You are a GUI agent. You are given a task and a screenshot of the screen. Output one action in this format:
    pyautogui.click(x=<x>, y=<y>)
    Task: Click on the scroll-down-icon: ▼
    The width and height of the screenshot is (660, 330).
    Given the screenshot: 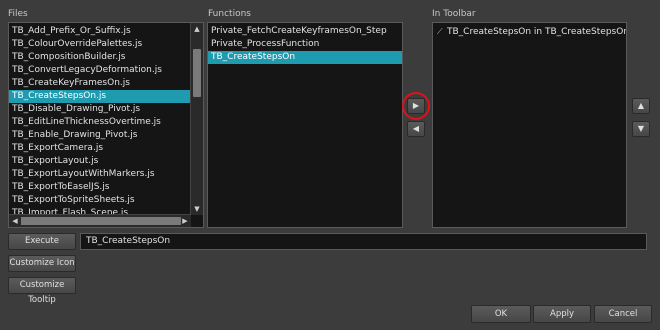 What is the action you would take?
    pyautogui.click(x=197, y=209)
    